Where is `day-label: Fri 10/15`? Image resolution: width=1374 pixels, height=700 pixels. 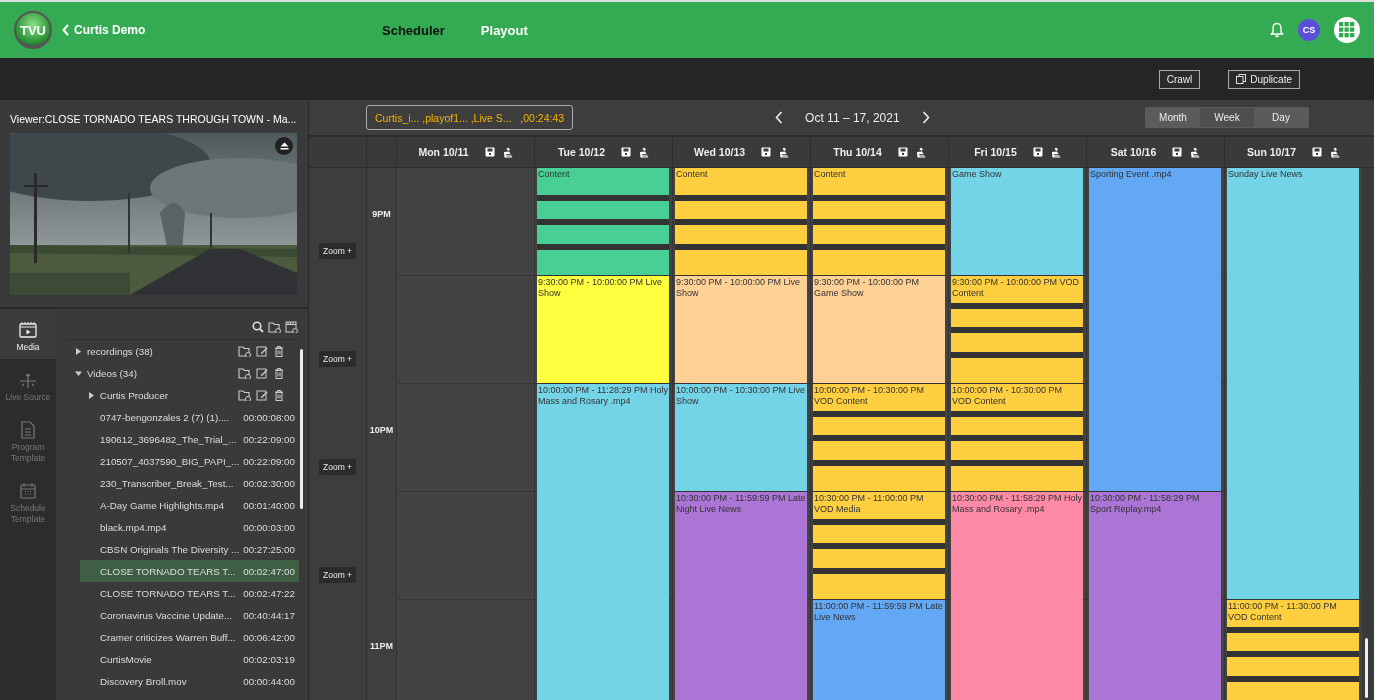
day-label: Fri 10/15 is located at coordinates (995, 152).